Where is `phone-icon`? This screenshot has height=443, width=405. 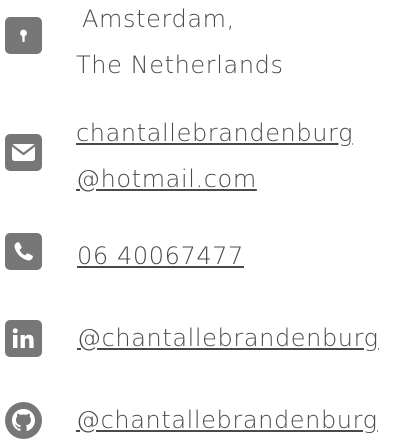
phone-icon is located at coordinates (23, 251).